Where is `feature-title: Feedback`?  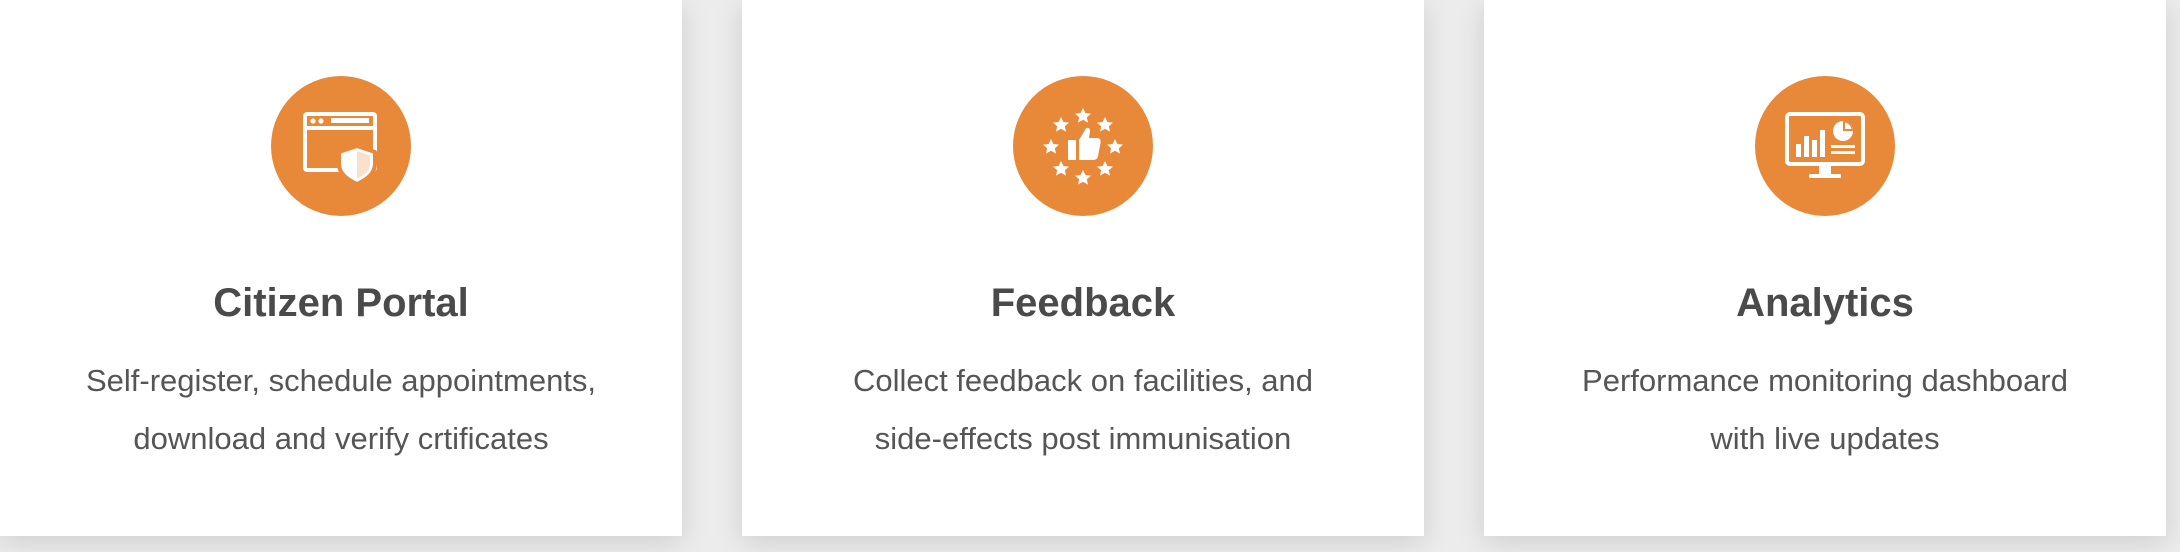
feature-title: Feedback is located at coordinates (1083, 303).